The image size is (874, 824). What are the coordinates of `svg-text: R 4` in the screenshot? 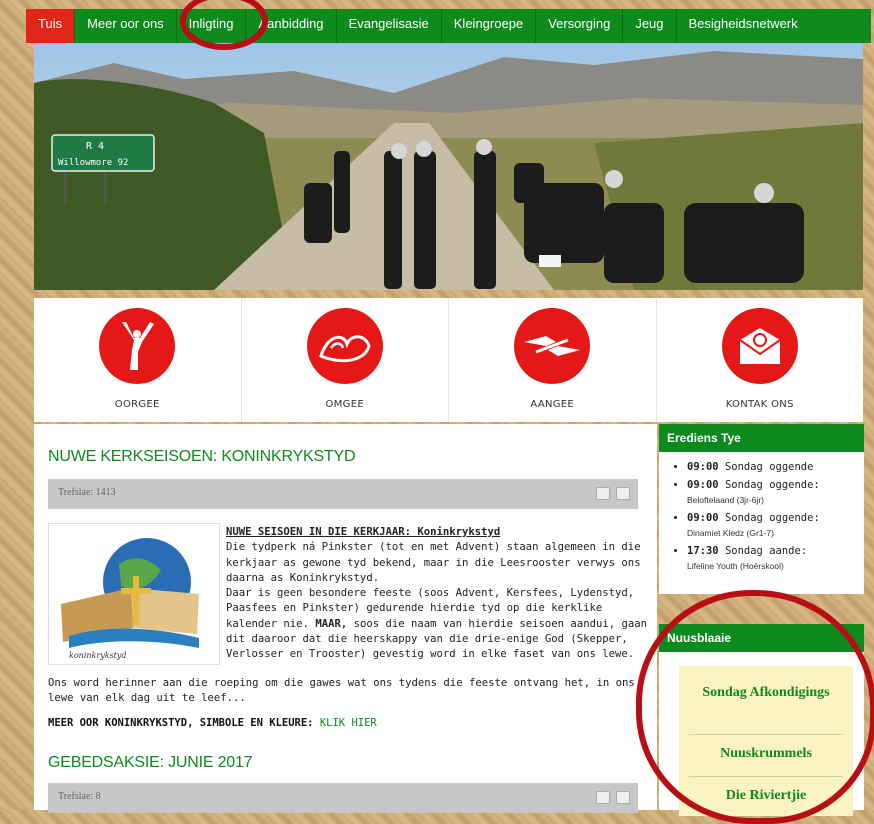 It's located at (95, 146).